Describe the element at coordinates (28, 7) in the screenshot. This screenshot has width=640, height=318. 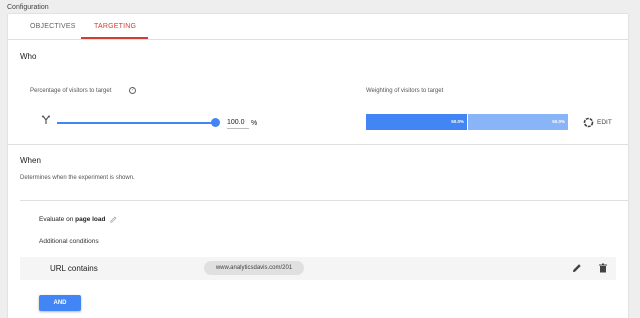
I see `page-title: Configuration` at that location.